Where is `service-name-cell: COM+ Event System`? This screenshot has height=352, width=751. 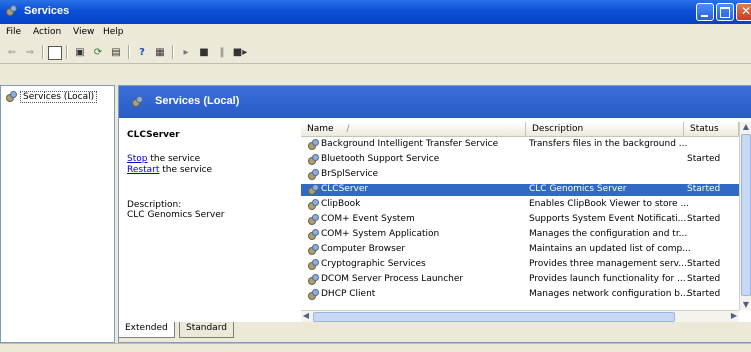 service-name-cell: COM+ Event System is located at coordinates (368, 219).